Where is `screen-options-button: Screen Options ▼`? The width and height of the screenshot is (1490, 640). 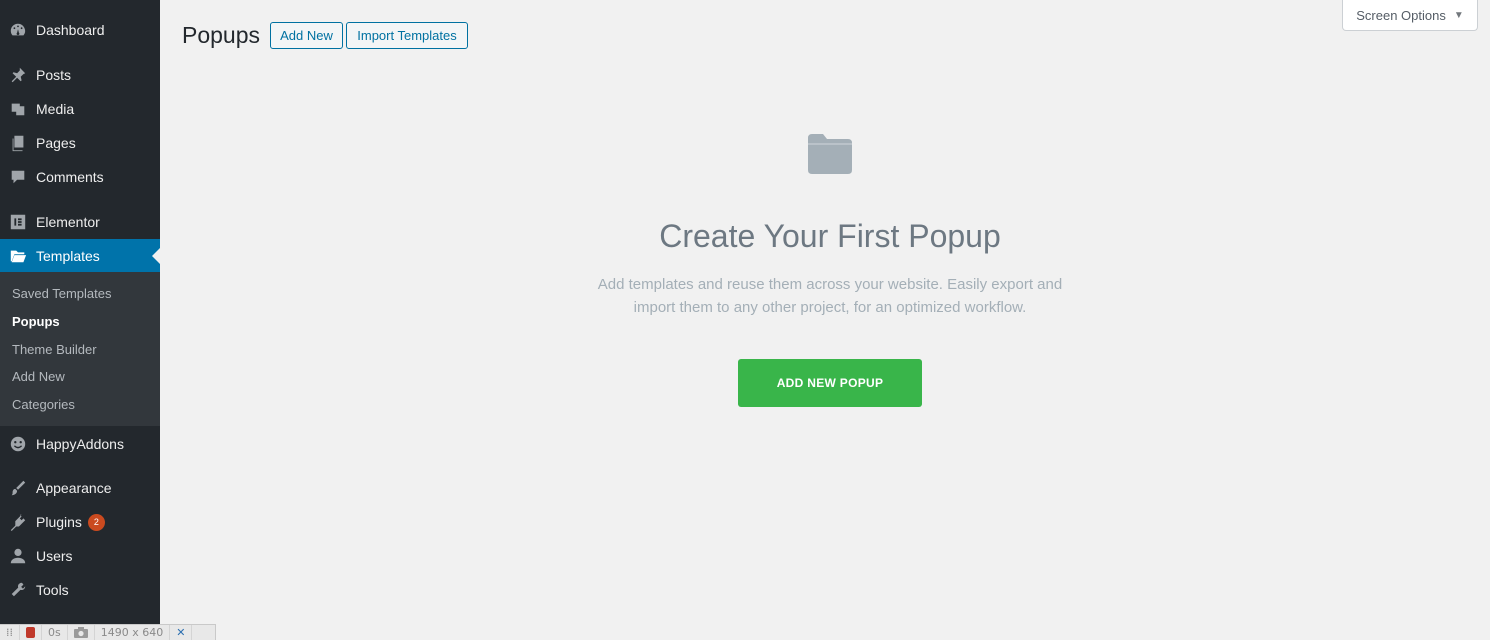
screen-options-button: Screen Options ▼ is located at coordinates (1410, 15).